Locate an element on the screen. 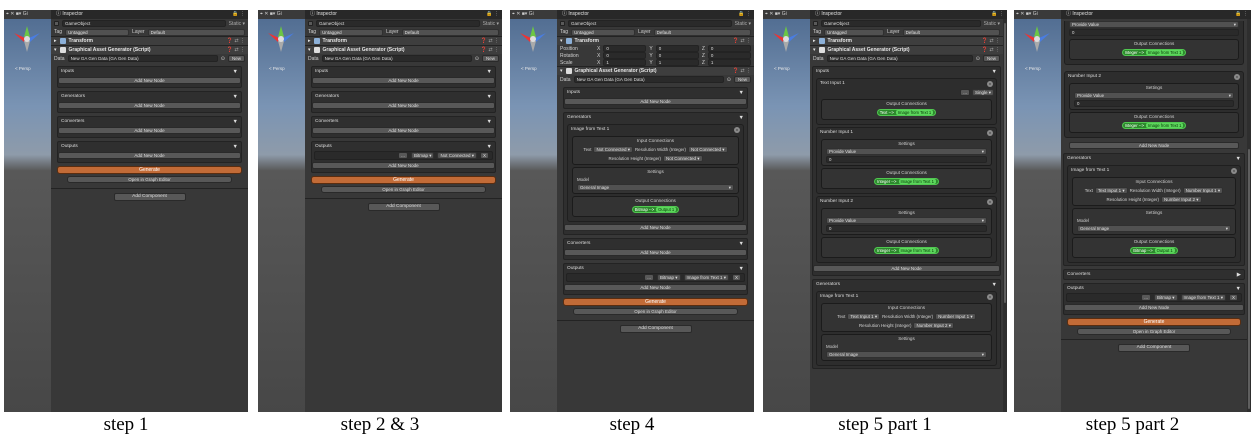 The image size is (1255, 444). model-dropdown: General Image is located at coordinates (906, 354).